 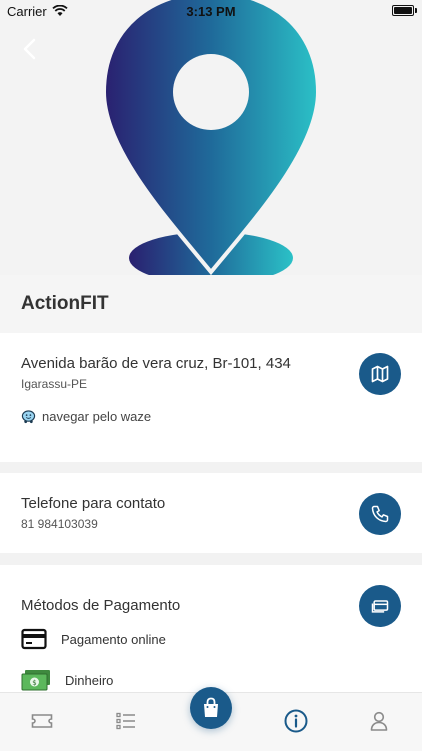 I want to click on title-section: ActionFIT, so click(x=211, y=304).